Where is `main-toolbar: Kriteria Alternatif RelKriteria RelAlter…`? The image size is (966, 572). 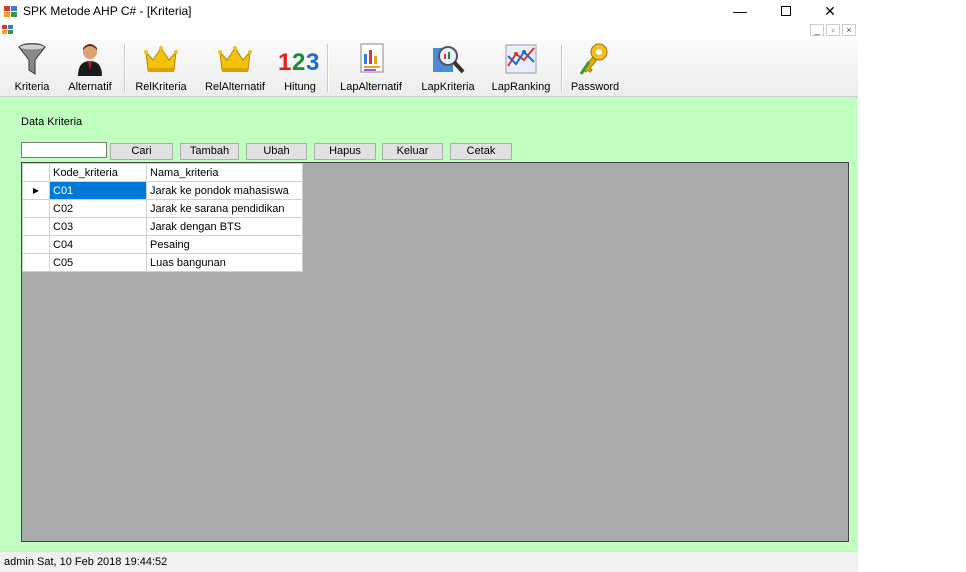
main-toolbar: Kriteria Alternatif RelKriteria RelAlter… is located at coordinates (429, 68).